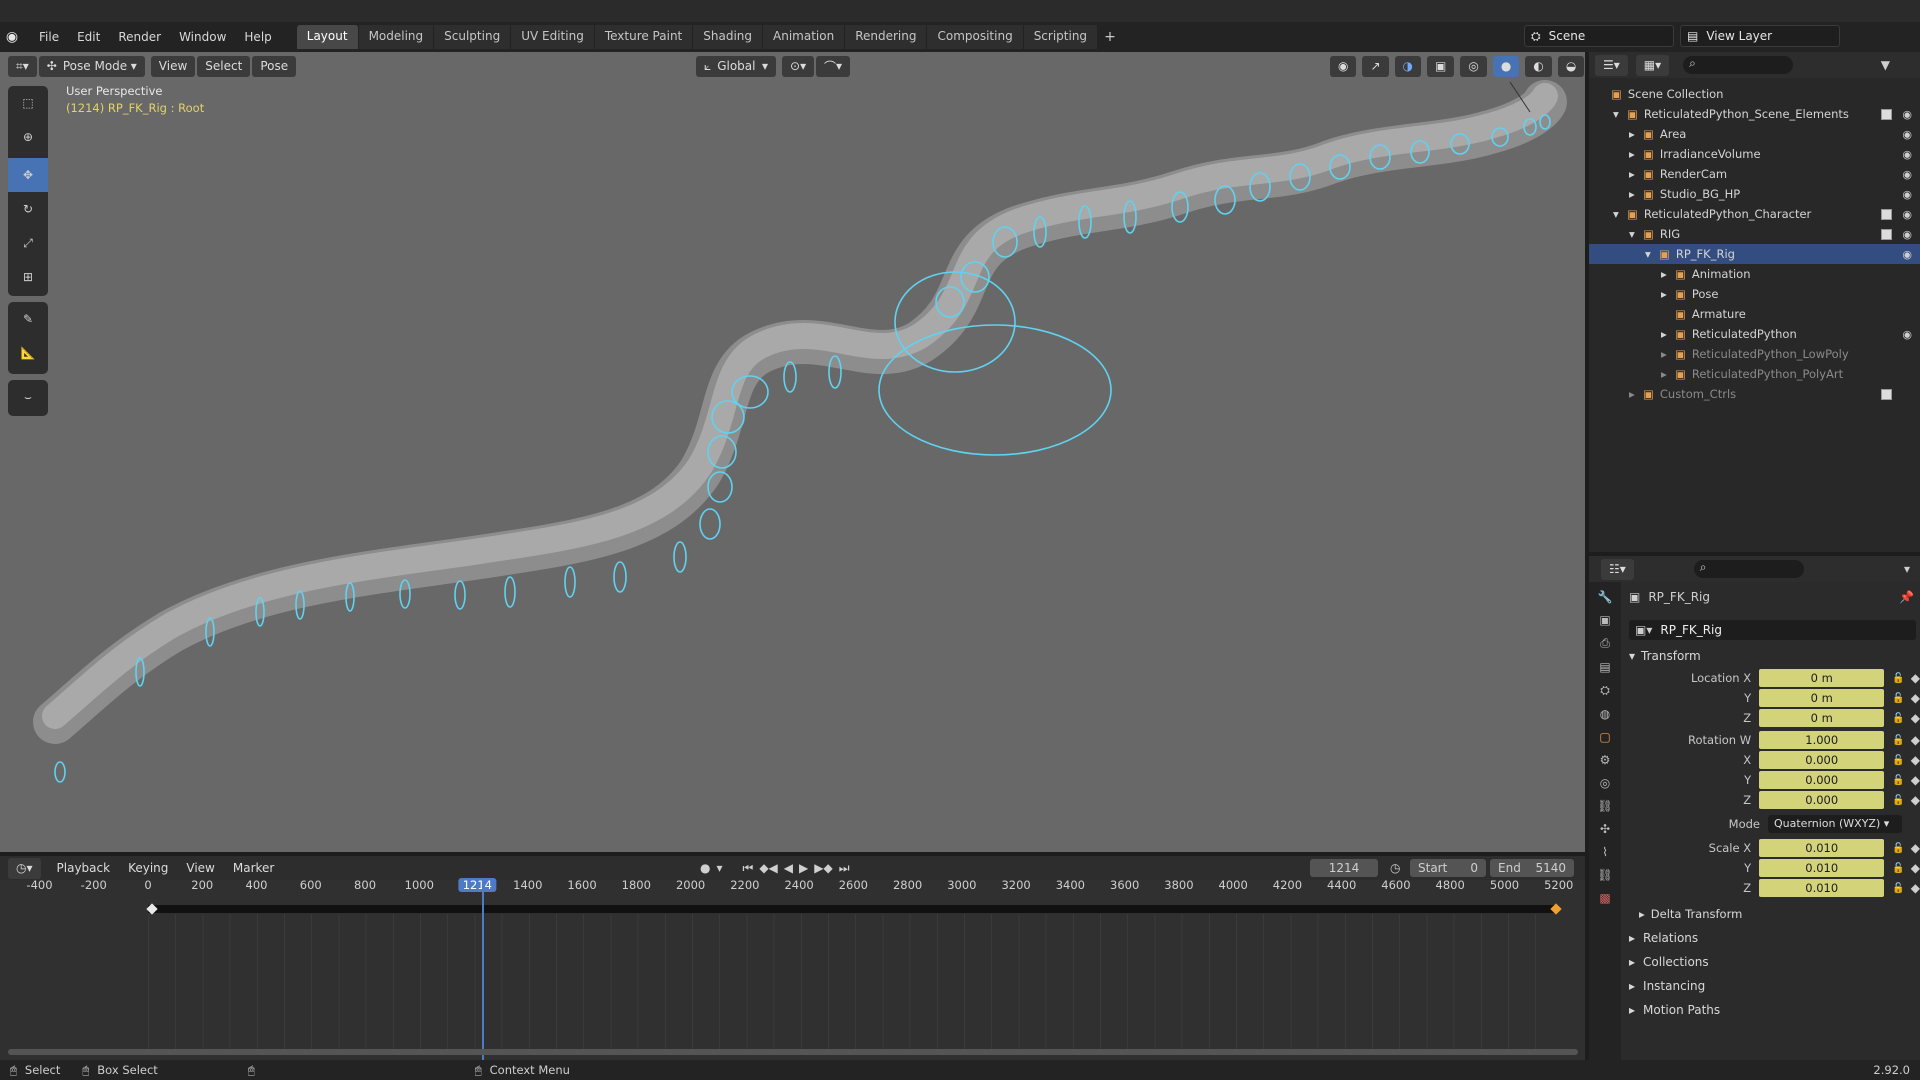 The width and height of the screenshot is (1920, 1080). I want to click on outliner-row: ▸ ▣ Area ◉, so click(1754, 134).